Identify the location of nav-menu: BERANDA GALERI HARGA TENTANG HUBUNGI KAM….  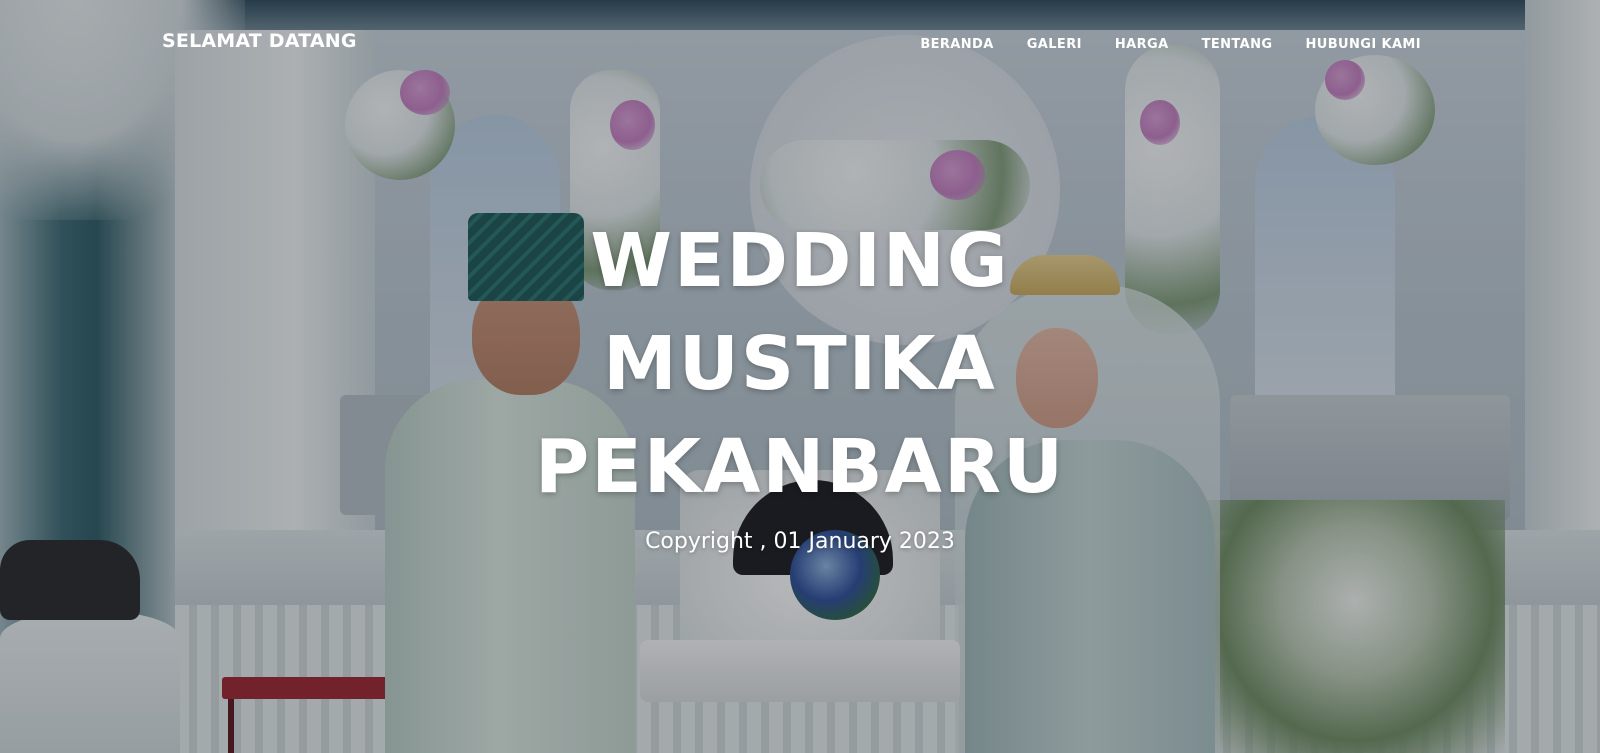
(1154, 42).